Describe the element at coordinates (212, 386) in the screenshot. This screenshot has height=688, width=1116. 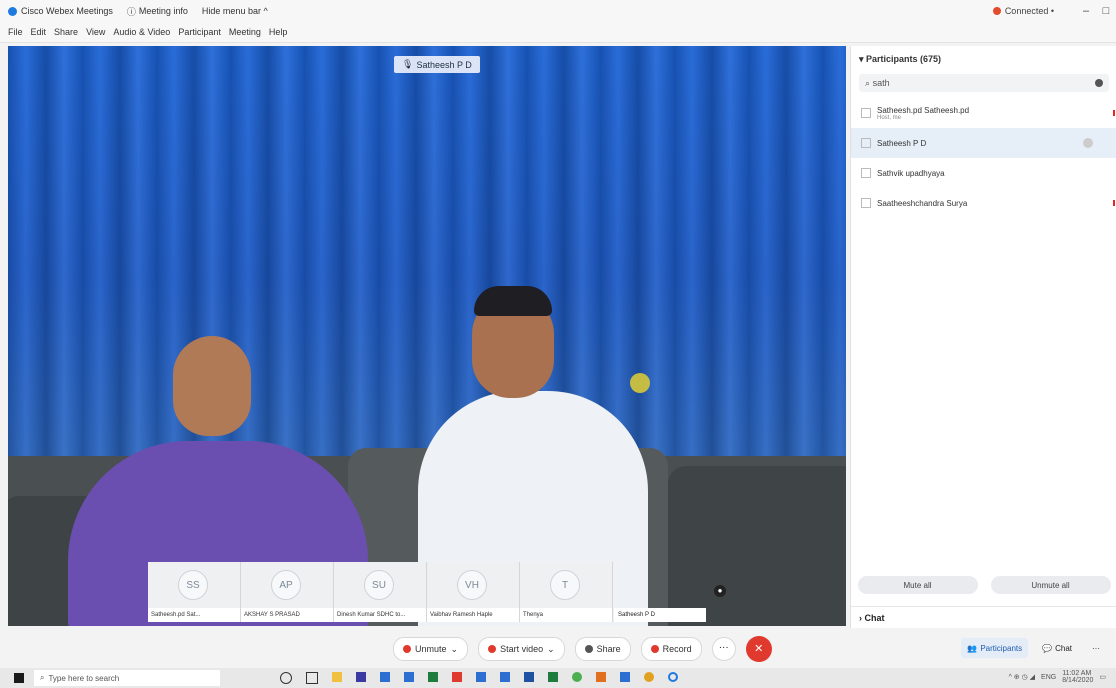
I see `person-left-head` at that location.